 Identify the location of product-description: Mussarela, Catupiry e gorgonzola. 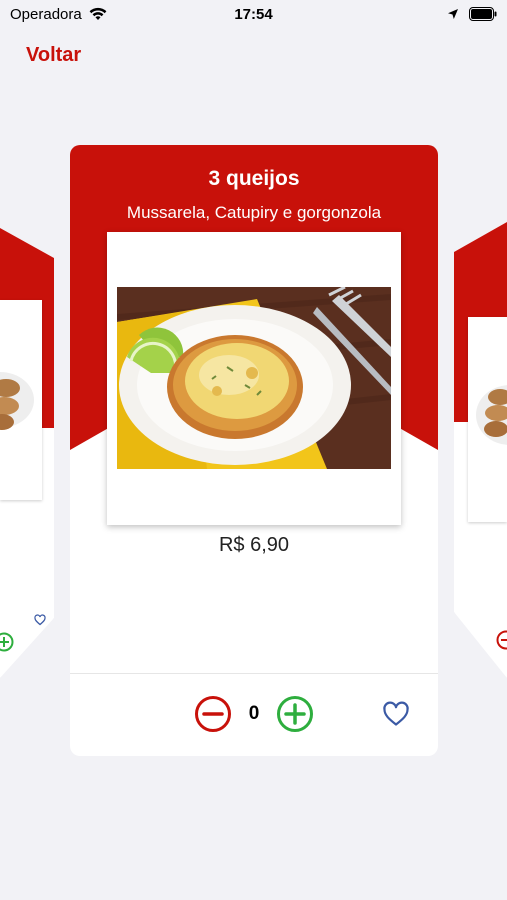
(254, 212).